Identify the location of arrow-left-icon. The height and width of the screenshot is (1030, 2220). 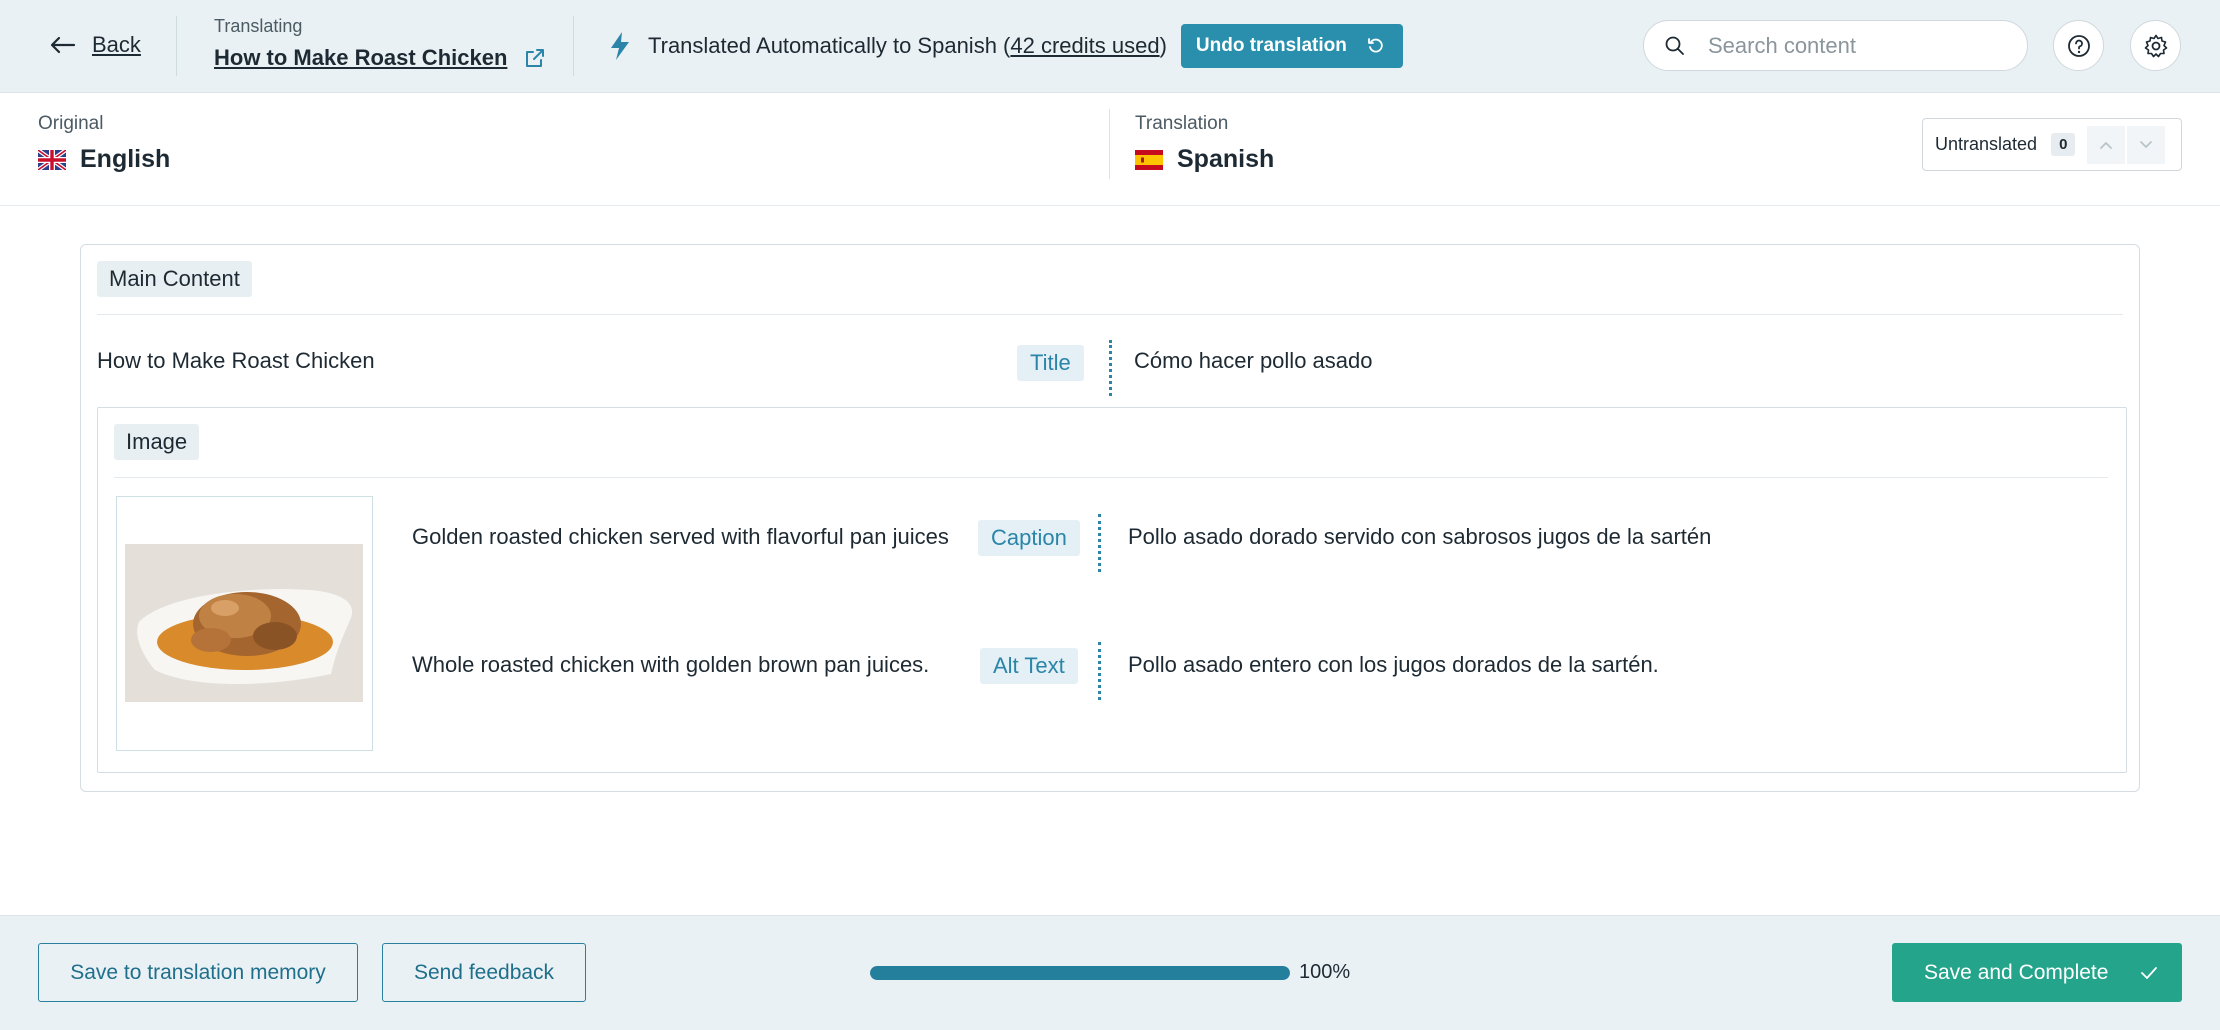
(63, 45).